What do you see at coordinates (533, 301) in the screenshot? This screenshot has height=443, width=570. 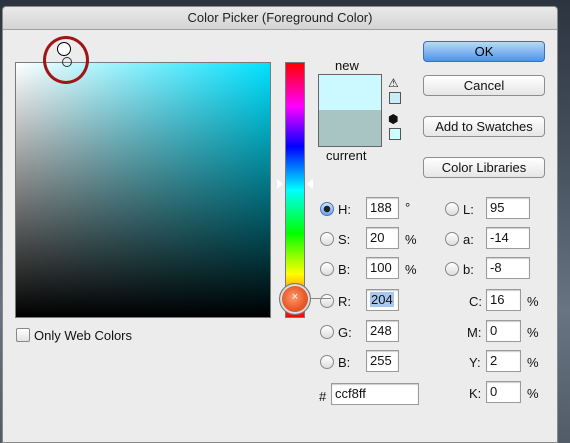 I see `cyan-unit: %` at bounding box center [533, 301].